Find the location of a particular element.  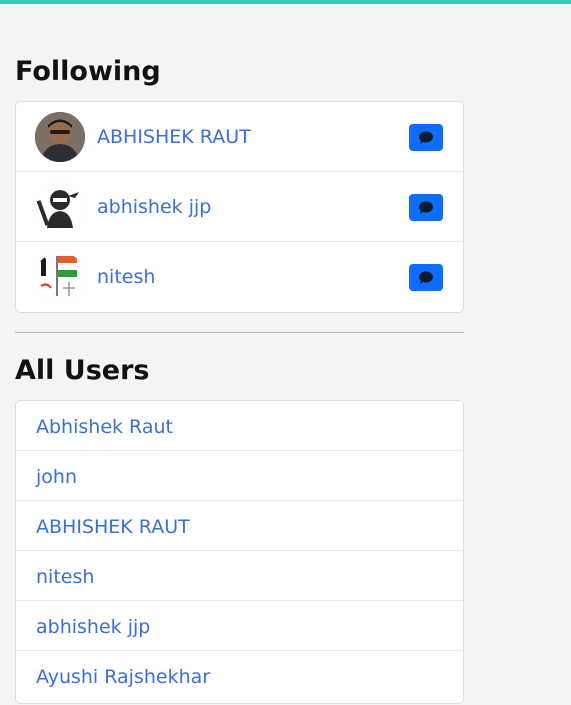

user-link: nitesh is located at coordinates (65, 577).